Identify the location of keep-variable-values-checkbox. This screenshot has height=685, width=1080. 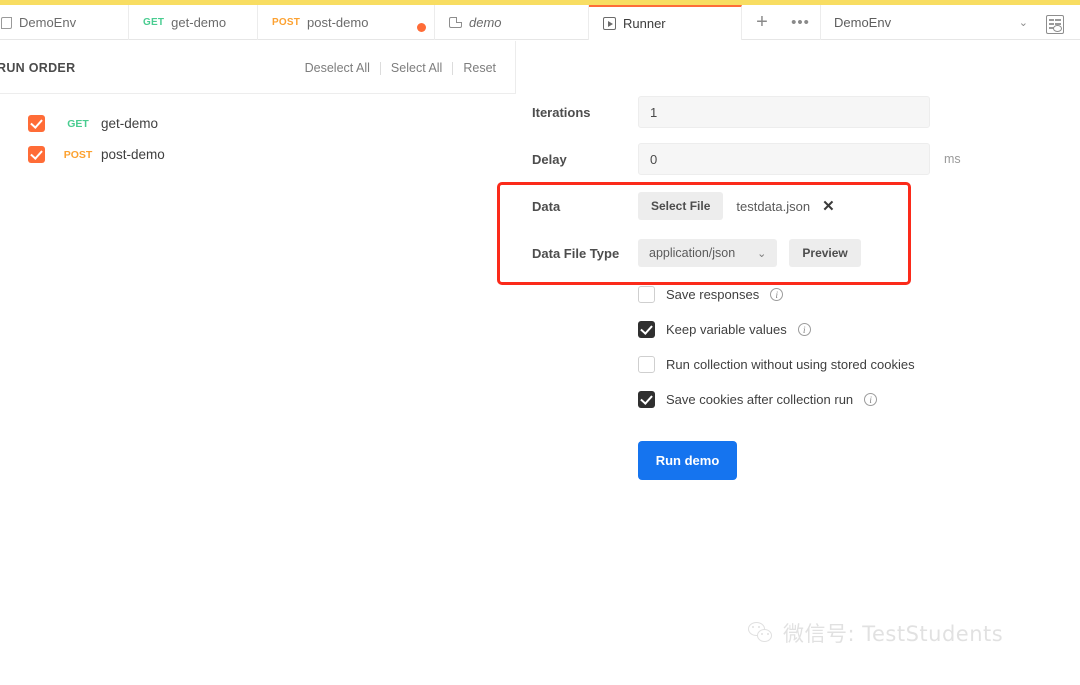
(646, 329).